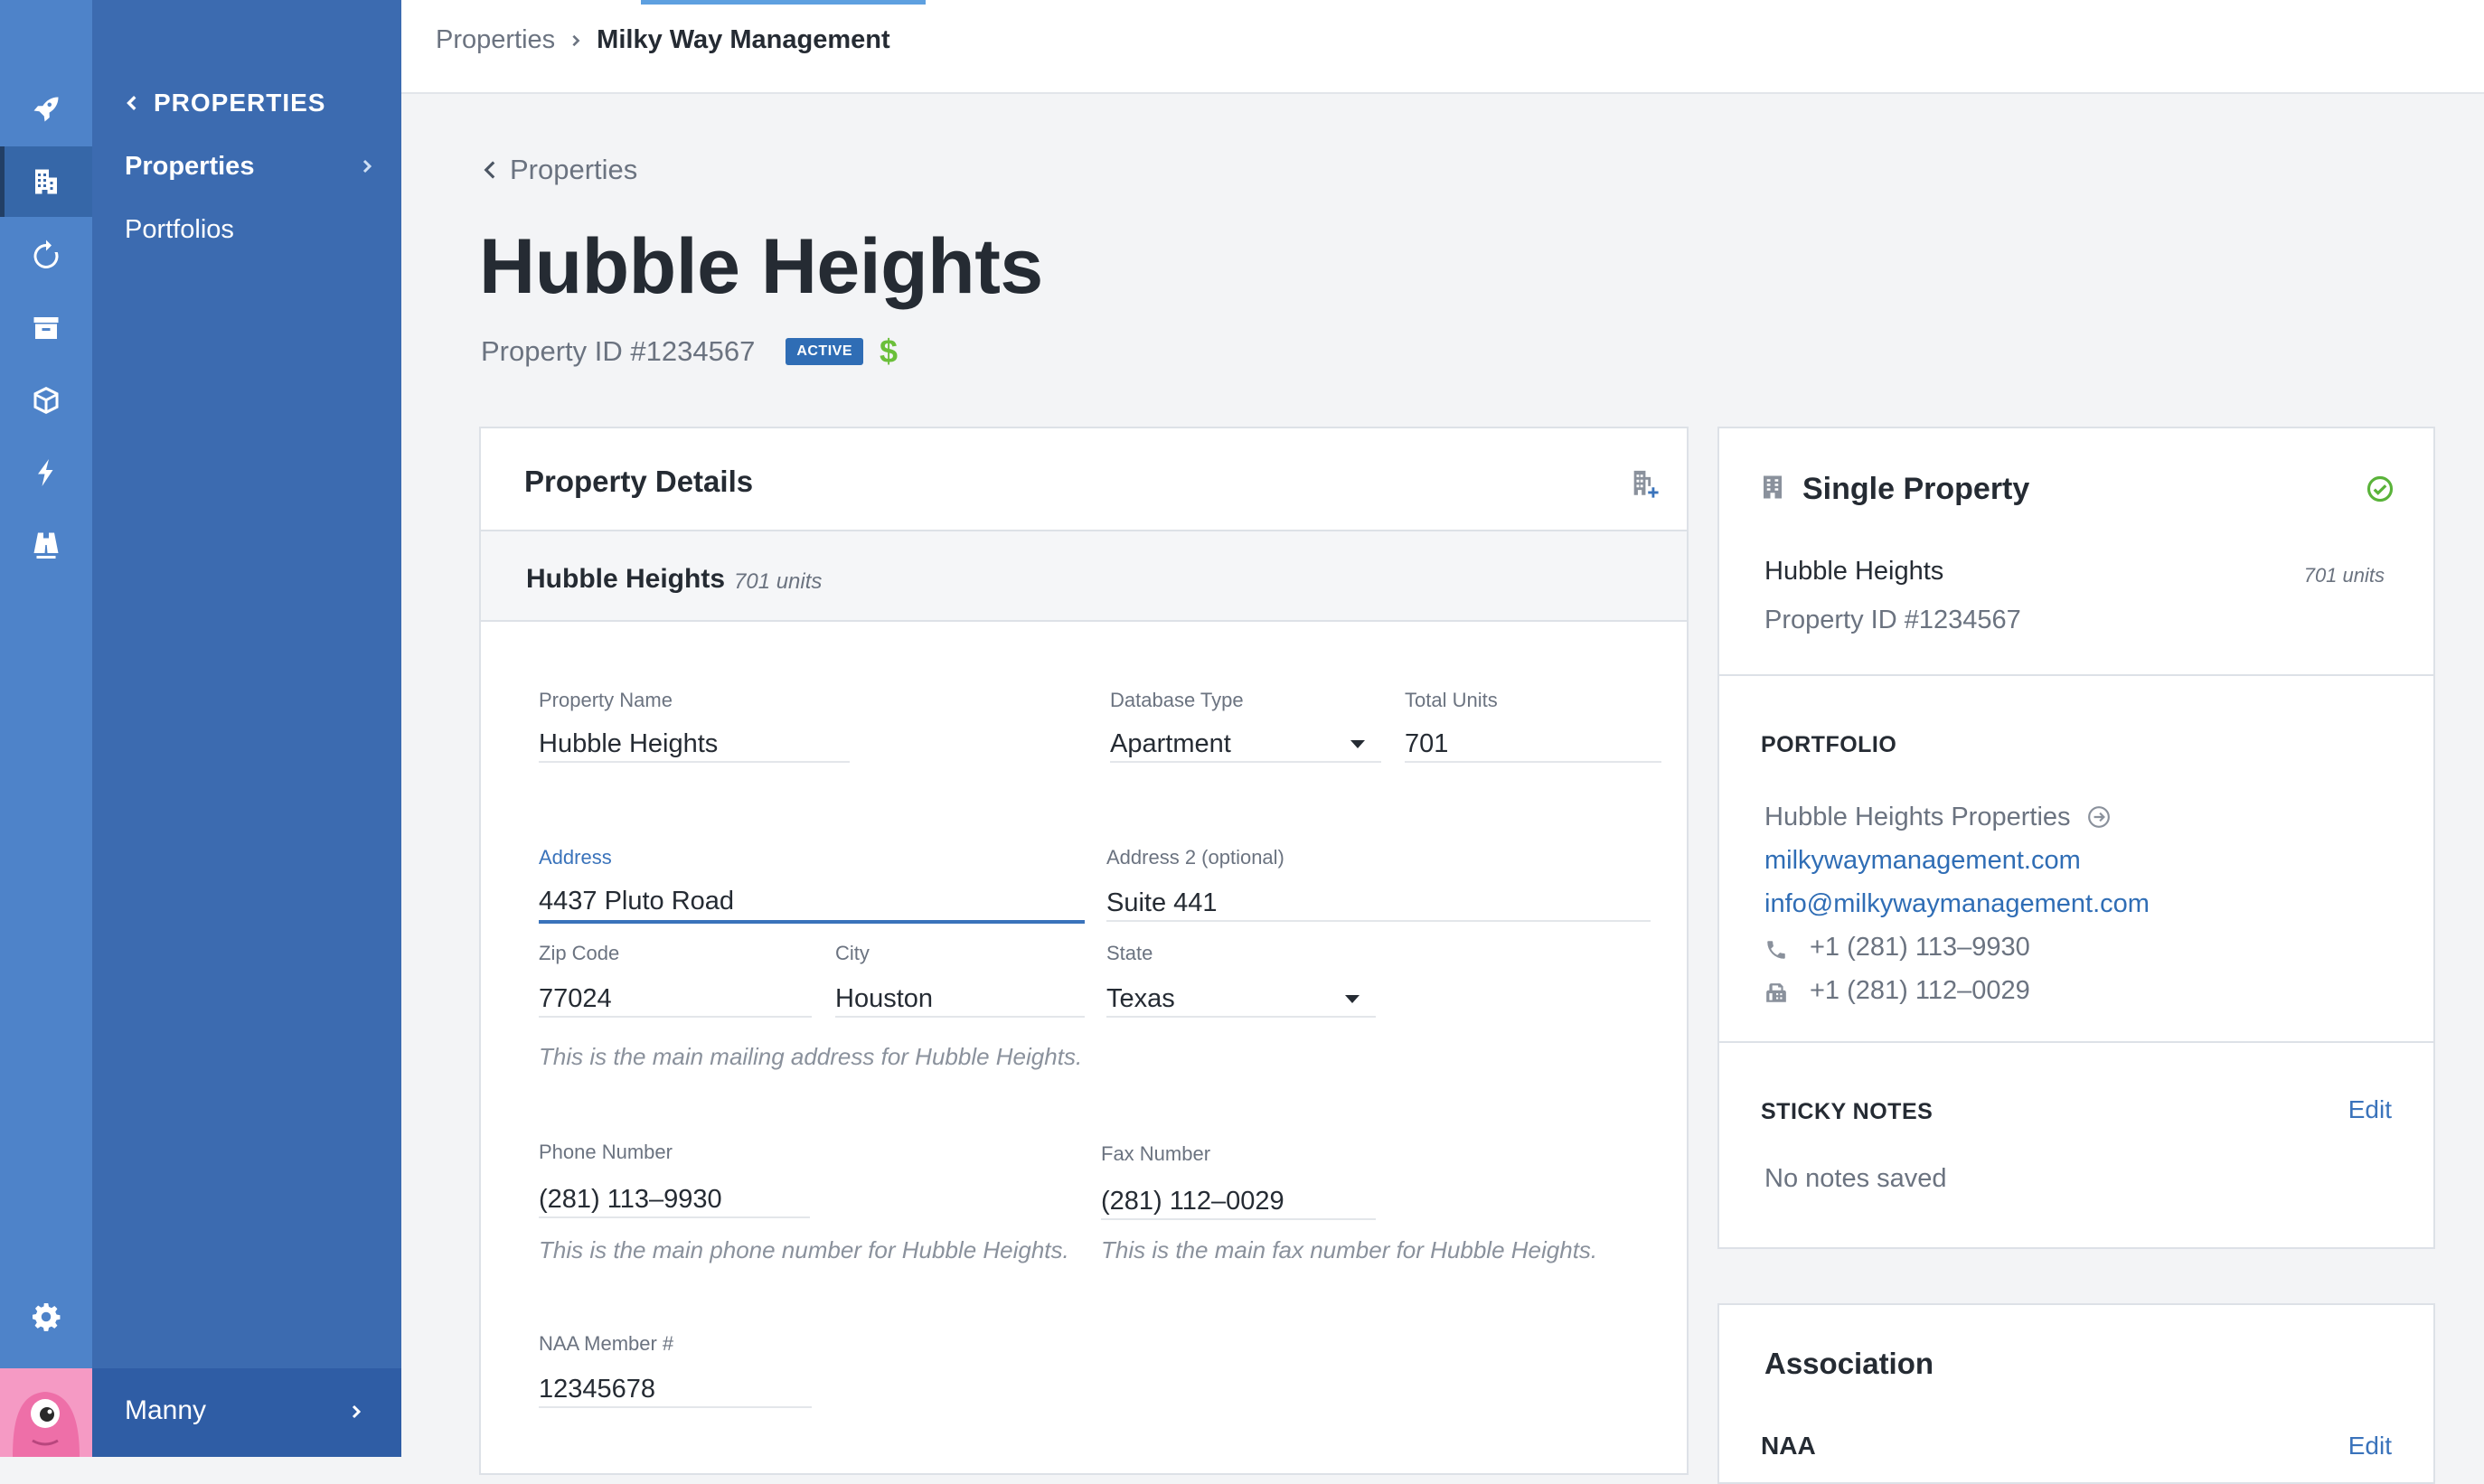 The width and height of the screenshot is (2484, 1484). What do you see at coordinates (225, 103) in the screenshot?
I see `nav-back-link: PROPERTIES` at bounding box center [225, 103].